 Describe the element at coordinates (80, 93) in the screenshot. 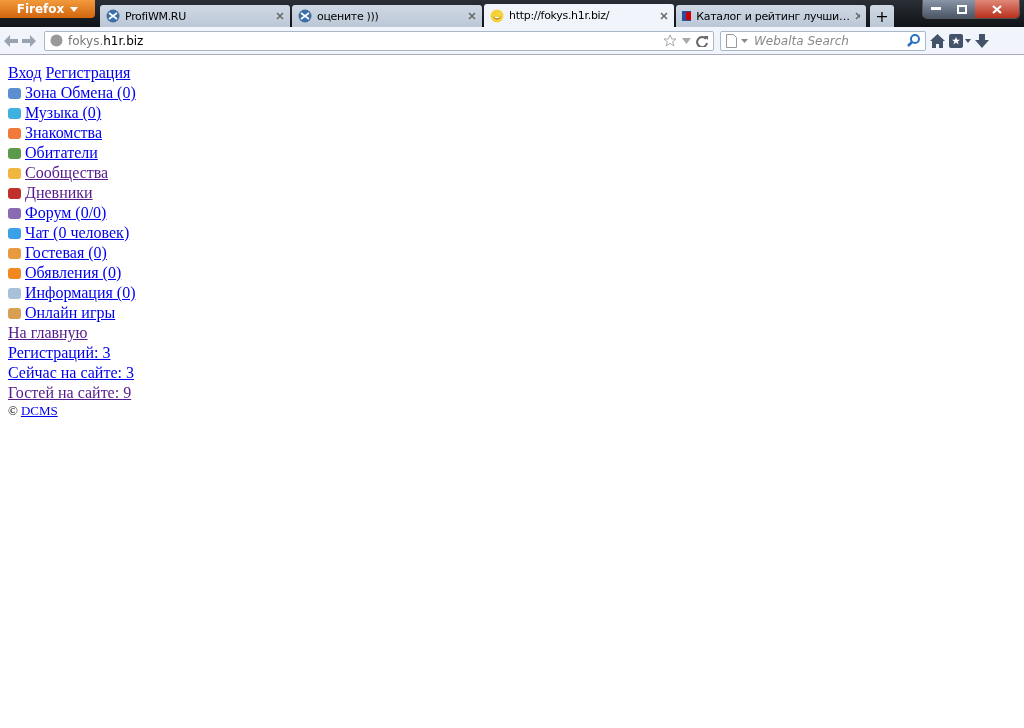

I see `menu-link: Зона Обмена (0)` at that location.